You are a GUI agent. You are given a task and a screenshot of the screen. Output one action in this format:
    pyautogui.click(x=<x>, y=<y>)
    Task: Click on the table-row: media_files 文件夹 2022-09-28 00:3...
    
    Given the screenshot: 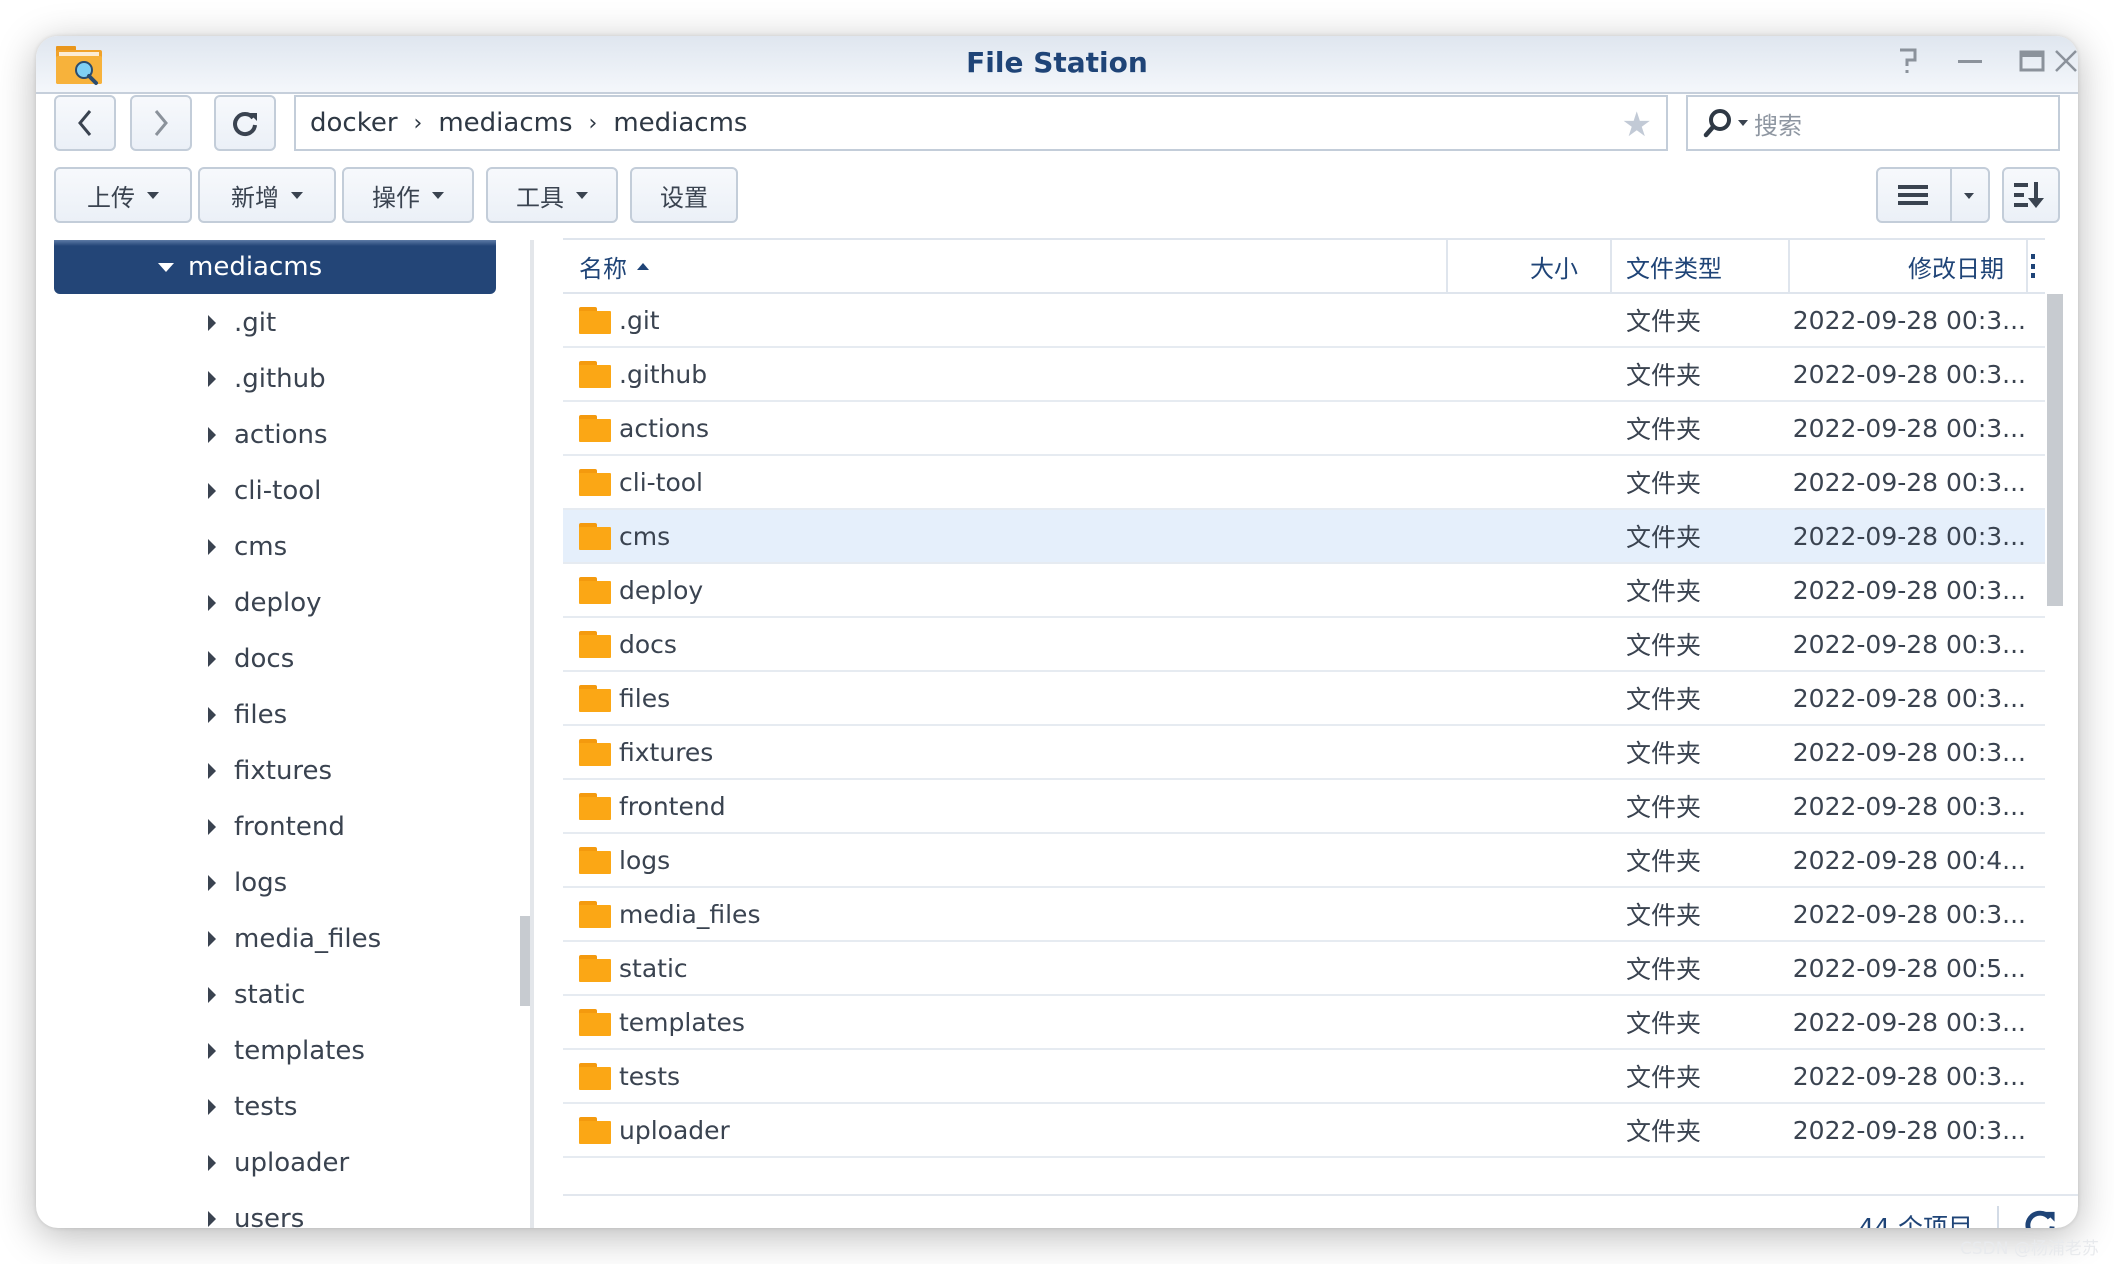 What is the action you would take?
    pyautogui.click(x=1304, y=915)
    